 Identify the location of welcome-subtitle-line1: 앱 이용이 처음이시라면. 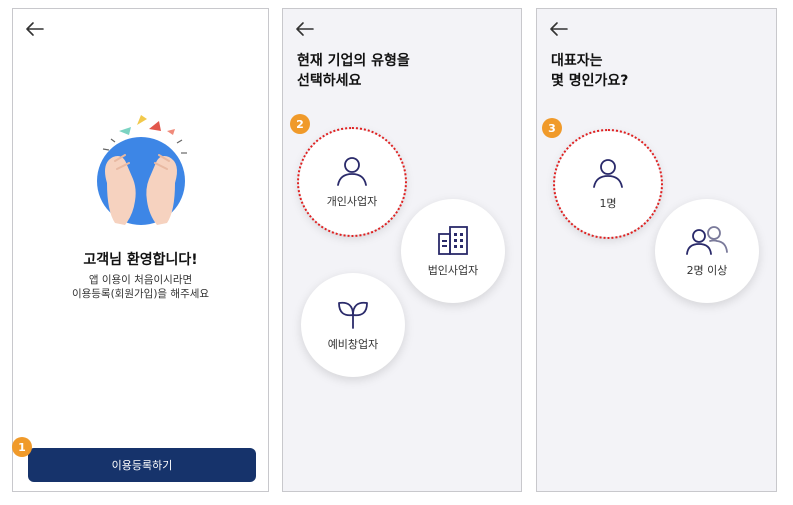
(140, 280).